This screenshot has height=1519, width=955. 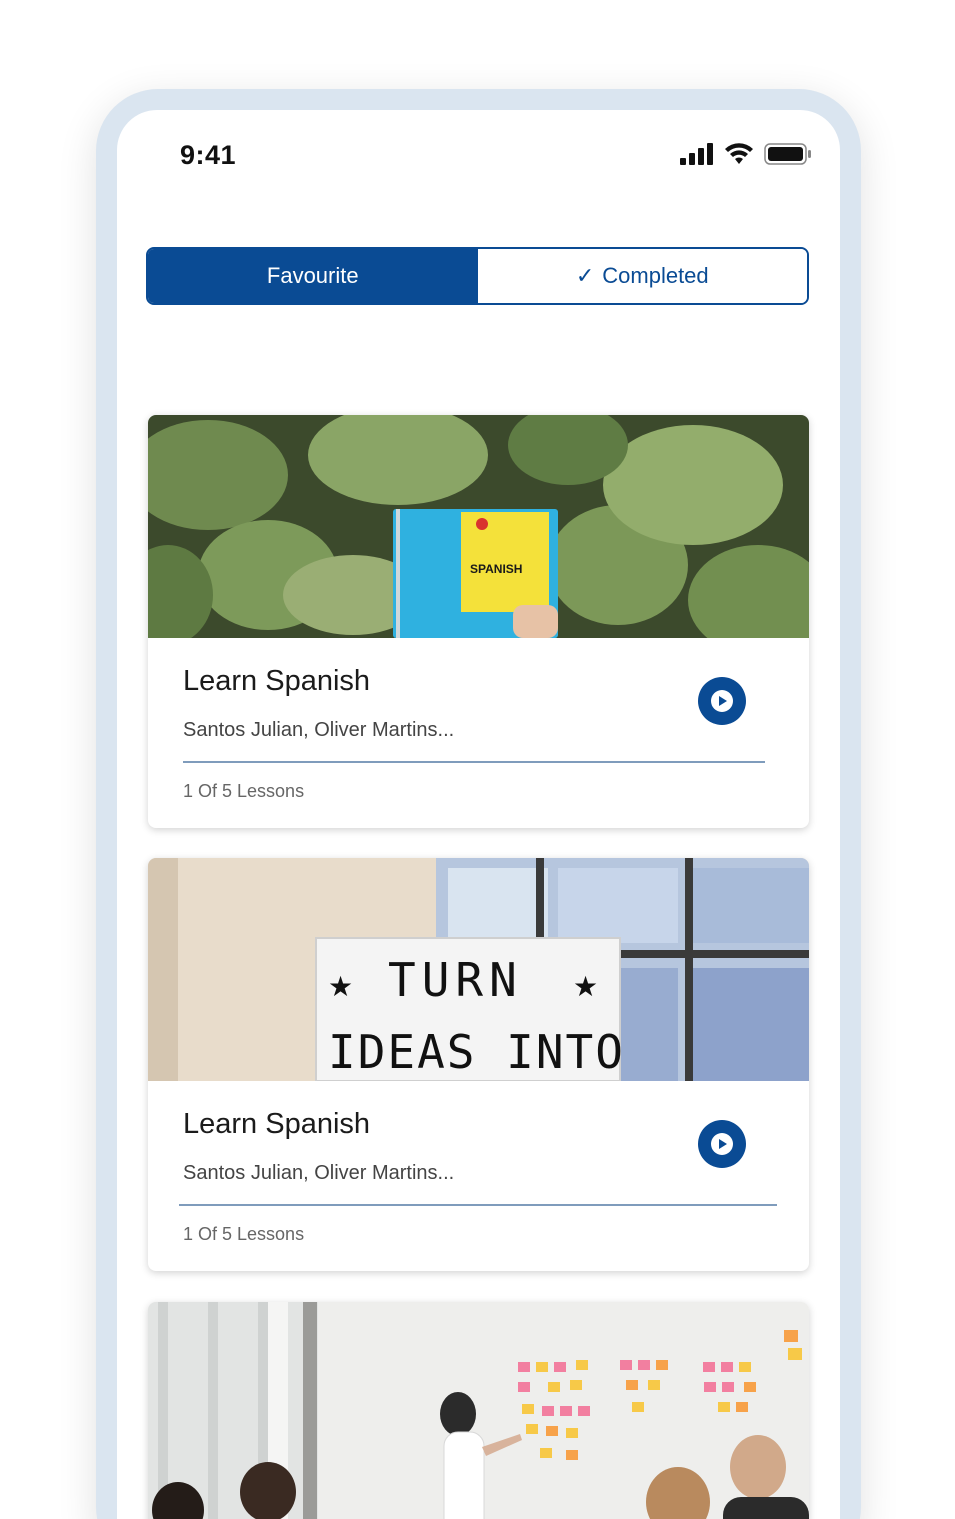 I want to click on segmented-control: Favourite ✓ Completed, so click(x=477, y=276).